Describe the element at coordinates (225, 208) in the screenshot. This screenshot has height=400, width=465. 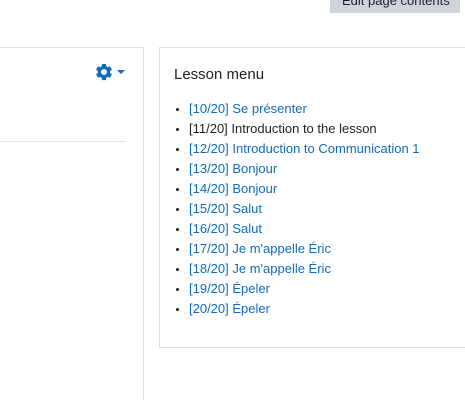
I see `lesson-menu-link: [15/20] Salut` at that location.